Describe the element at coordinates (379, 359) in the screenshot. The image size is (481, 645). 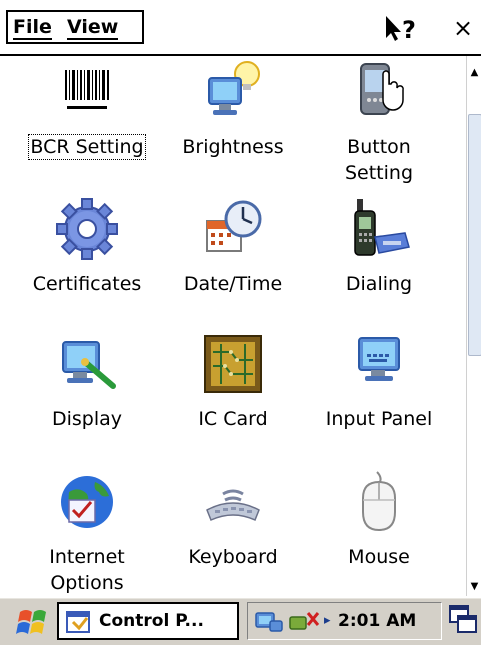
I see `input-panel-keyboard-icon` at that location.